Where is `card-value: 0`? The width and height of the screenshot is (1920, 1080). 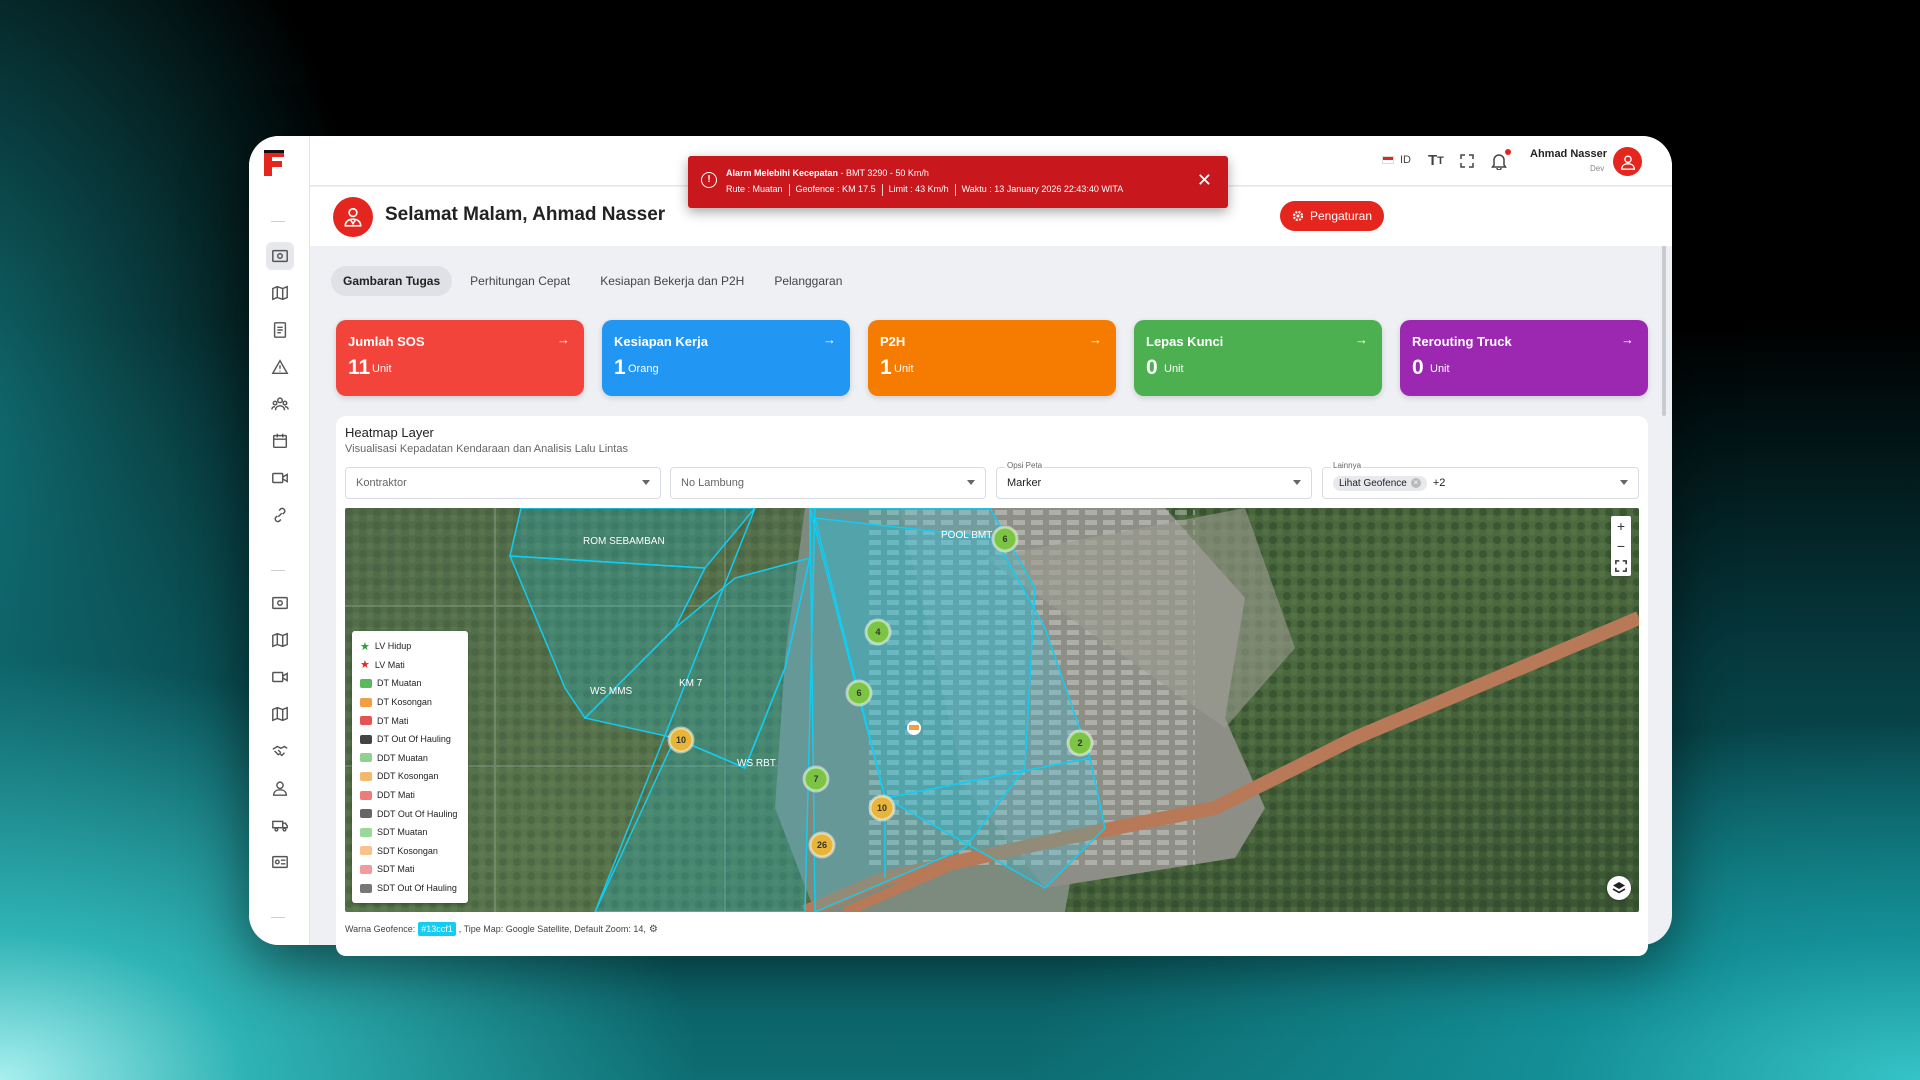 card-value: 0 is located at coordinates (1152, 367).